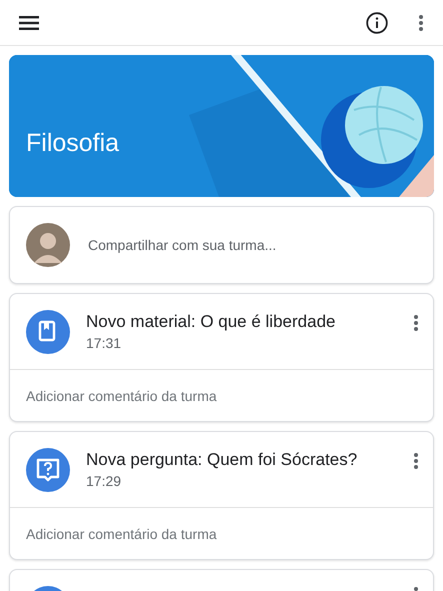 The height and width of the screenshot is (591, 443). Describe the element at coordinates (104, 481) in the screenshot. I see `post-time: 17:29` at that location.